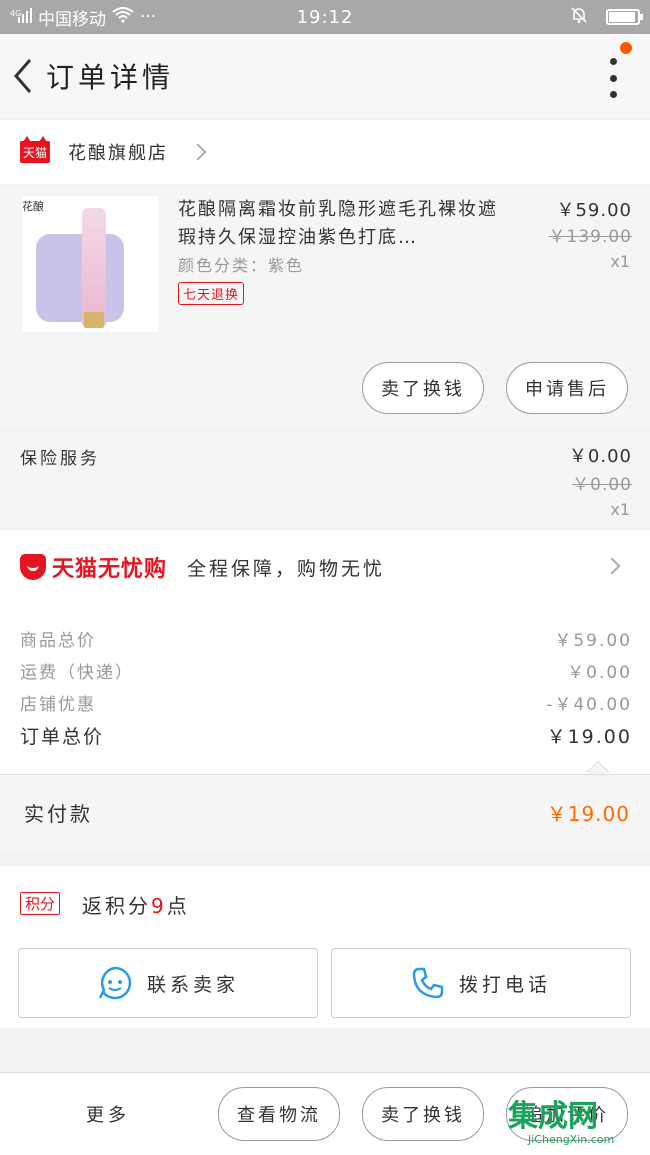 This screenshot has height=1155, width=650. I want to click on battery-icon, so click(624, 17).